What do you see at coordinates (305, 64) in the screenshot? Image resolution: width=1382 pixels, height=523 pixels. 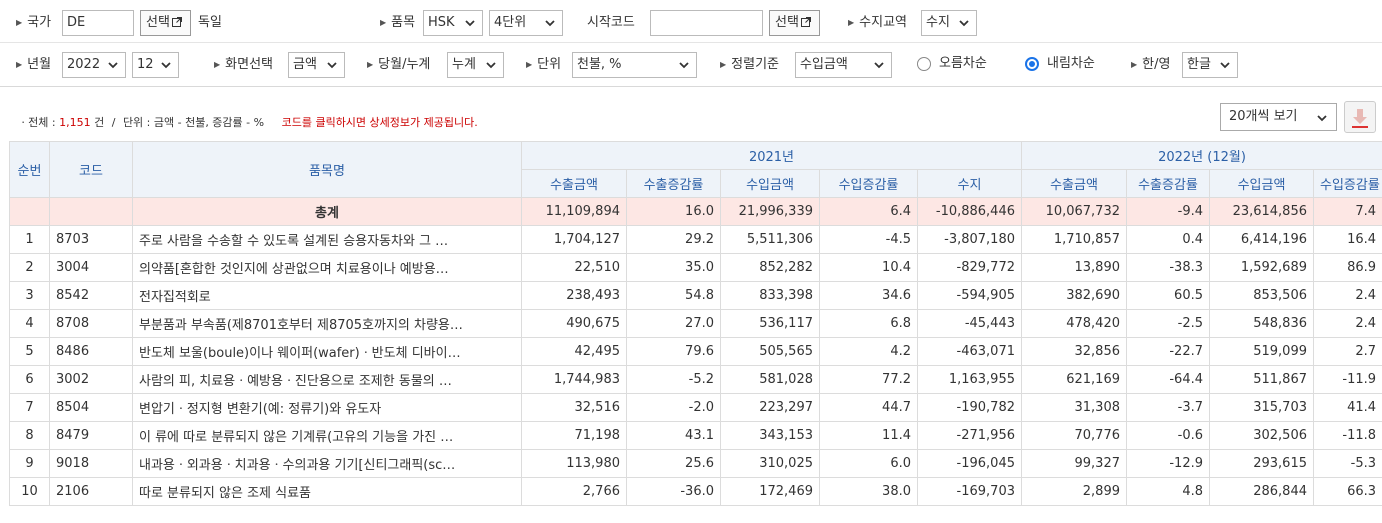 I see `screen-value: 금액` at bounding box center [305, 64].